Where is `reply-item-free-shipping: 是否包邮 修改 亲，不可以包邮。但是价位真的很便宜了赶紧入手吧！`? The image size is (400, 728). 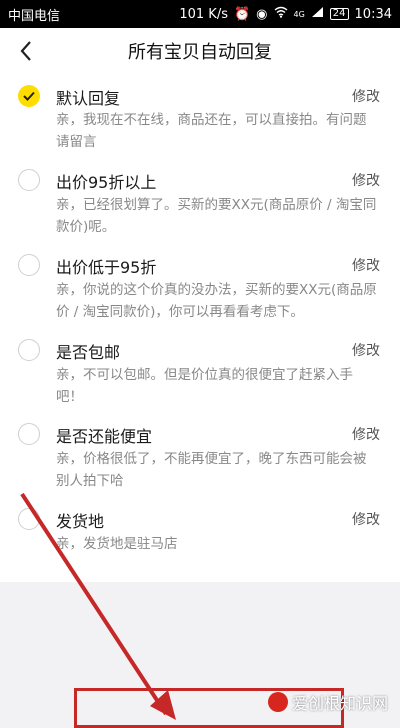
reply-item-free-shipping: 是否包邮 修改 亲，不可以包邮。但是价位真的很便宜了赶紧入手吧！ is located at coordinates (200, 375).